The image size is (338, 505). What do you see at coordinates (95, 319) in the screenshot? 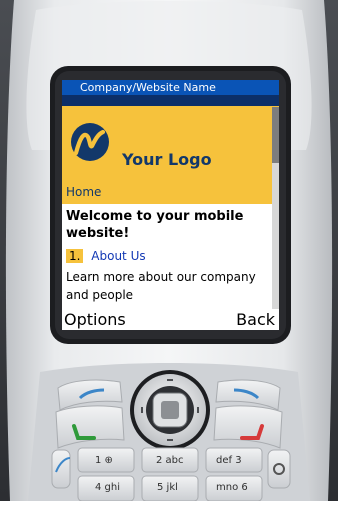
I see `options-softkey: Options` at bounding box center [95, 319].